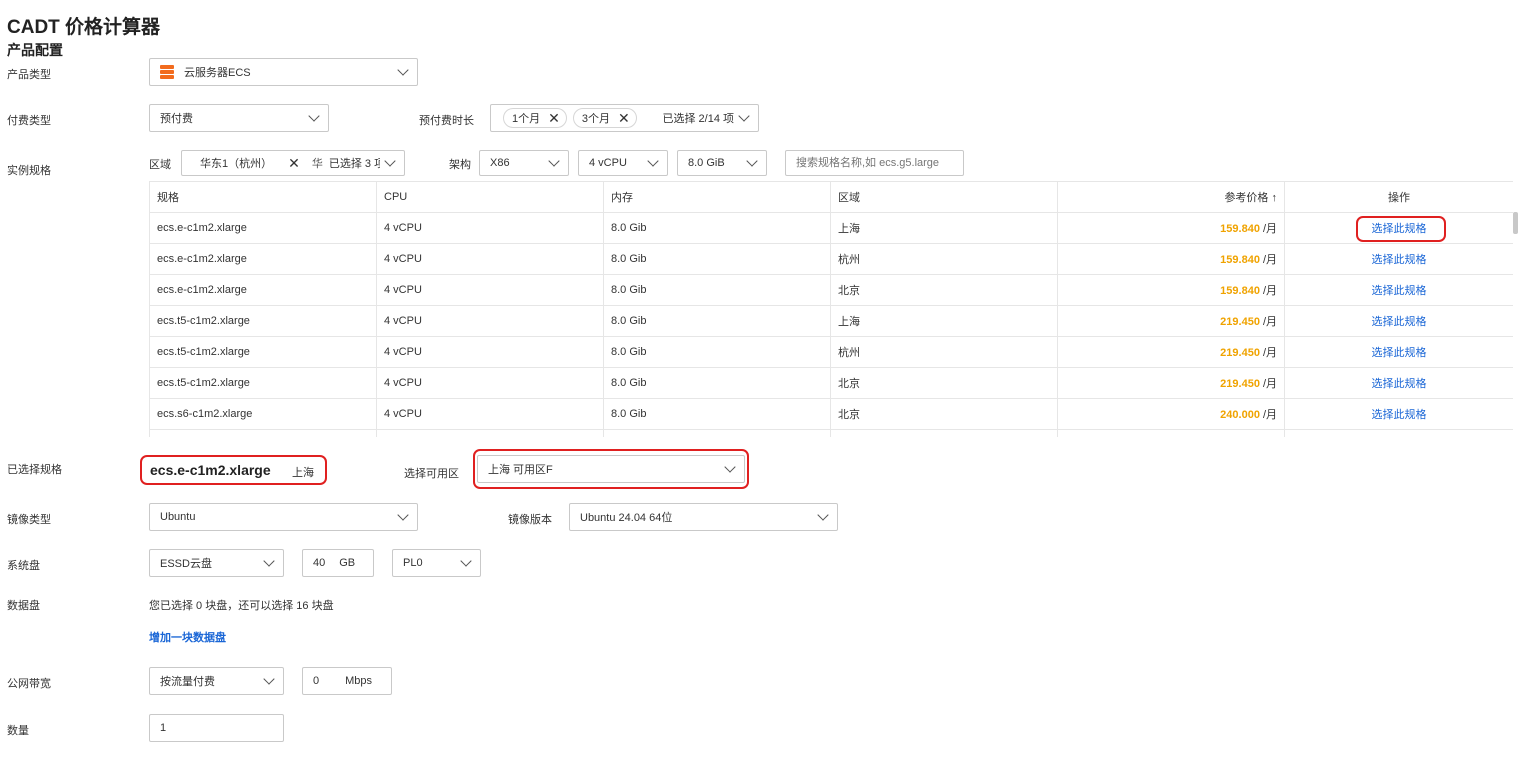 This screenshot has height=763, width=1520. What do you see at coordinates (283, 72) in the screenshot?
I see `product-type-select: 云服务器ECS` at bounding box center [283, 72].